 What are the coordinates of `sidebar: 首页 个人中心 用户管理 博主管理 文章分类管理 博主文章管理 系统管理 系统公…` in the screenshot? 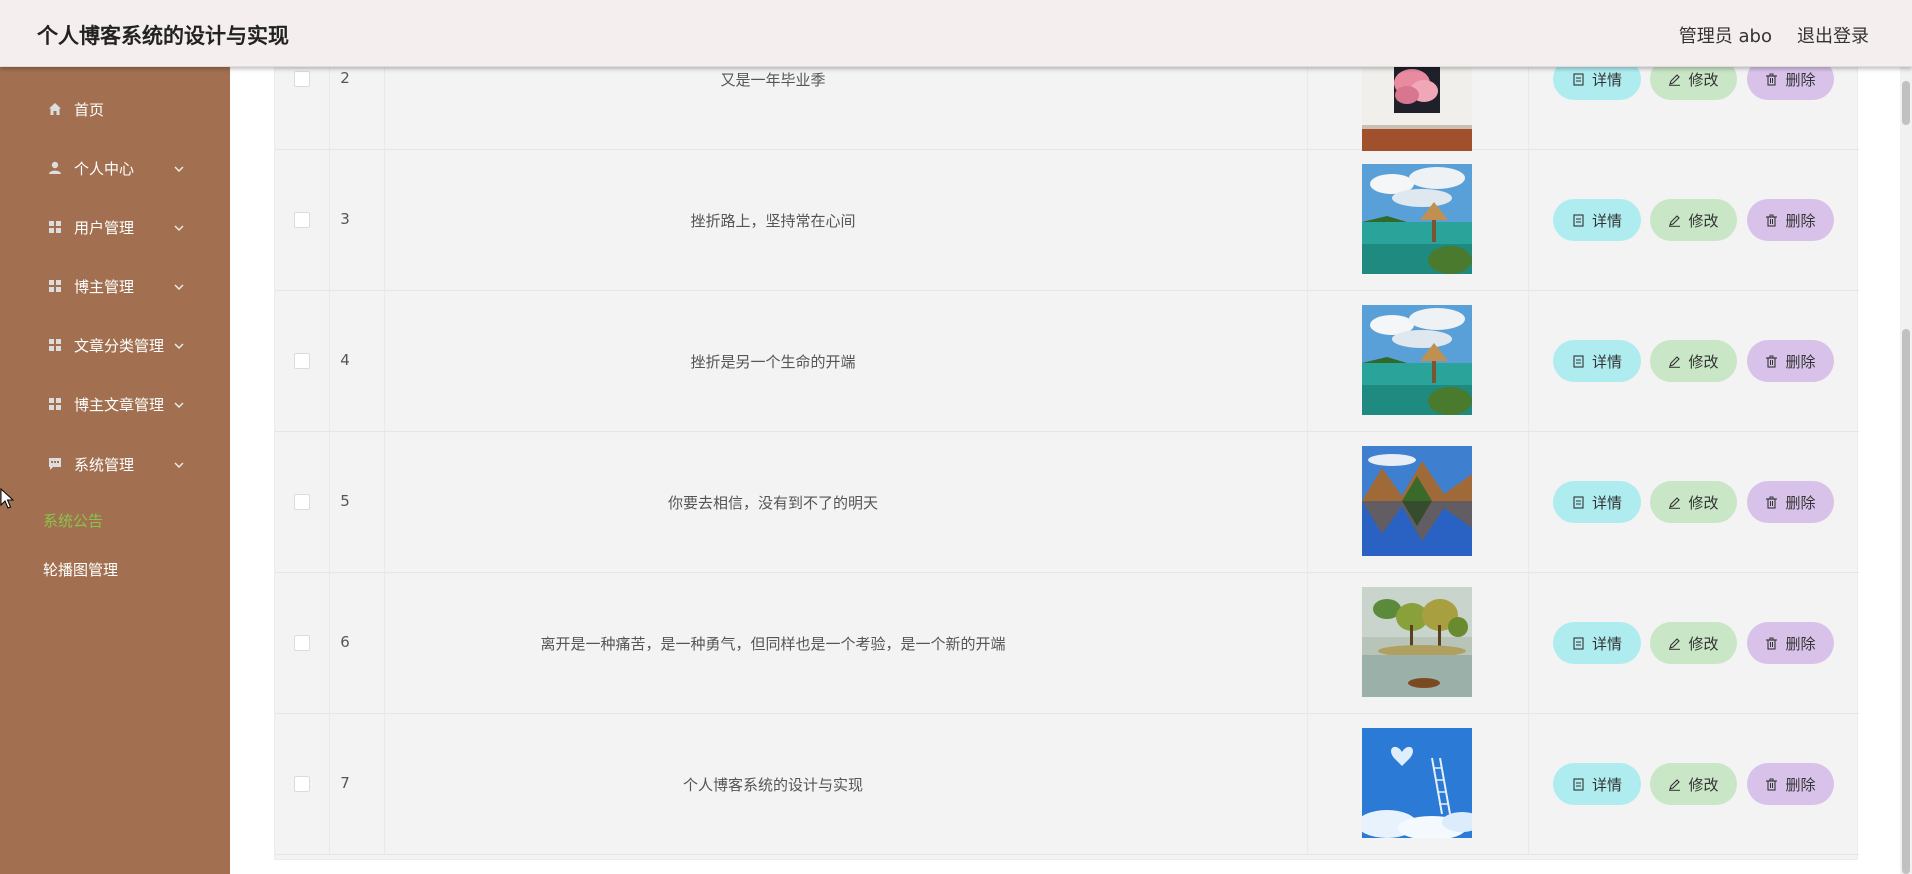 It's located at (115, 470).